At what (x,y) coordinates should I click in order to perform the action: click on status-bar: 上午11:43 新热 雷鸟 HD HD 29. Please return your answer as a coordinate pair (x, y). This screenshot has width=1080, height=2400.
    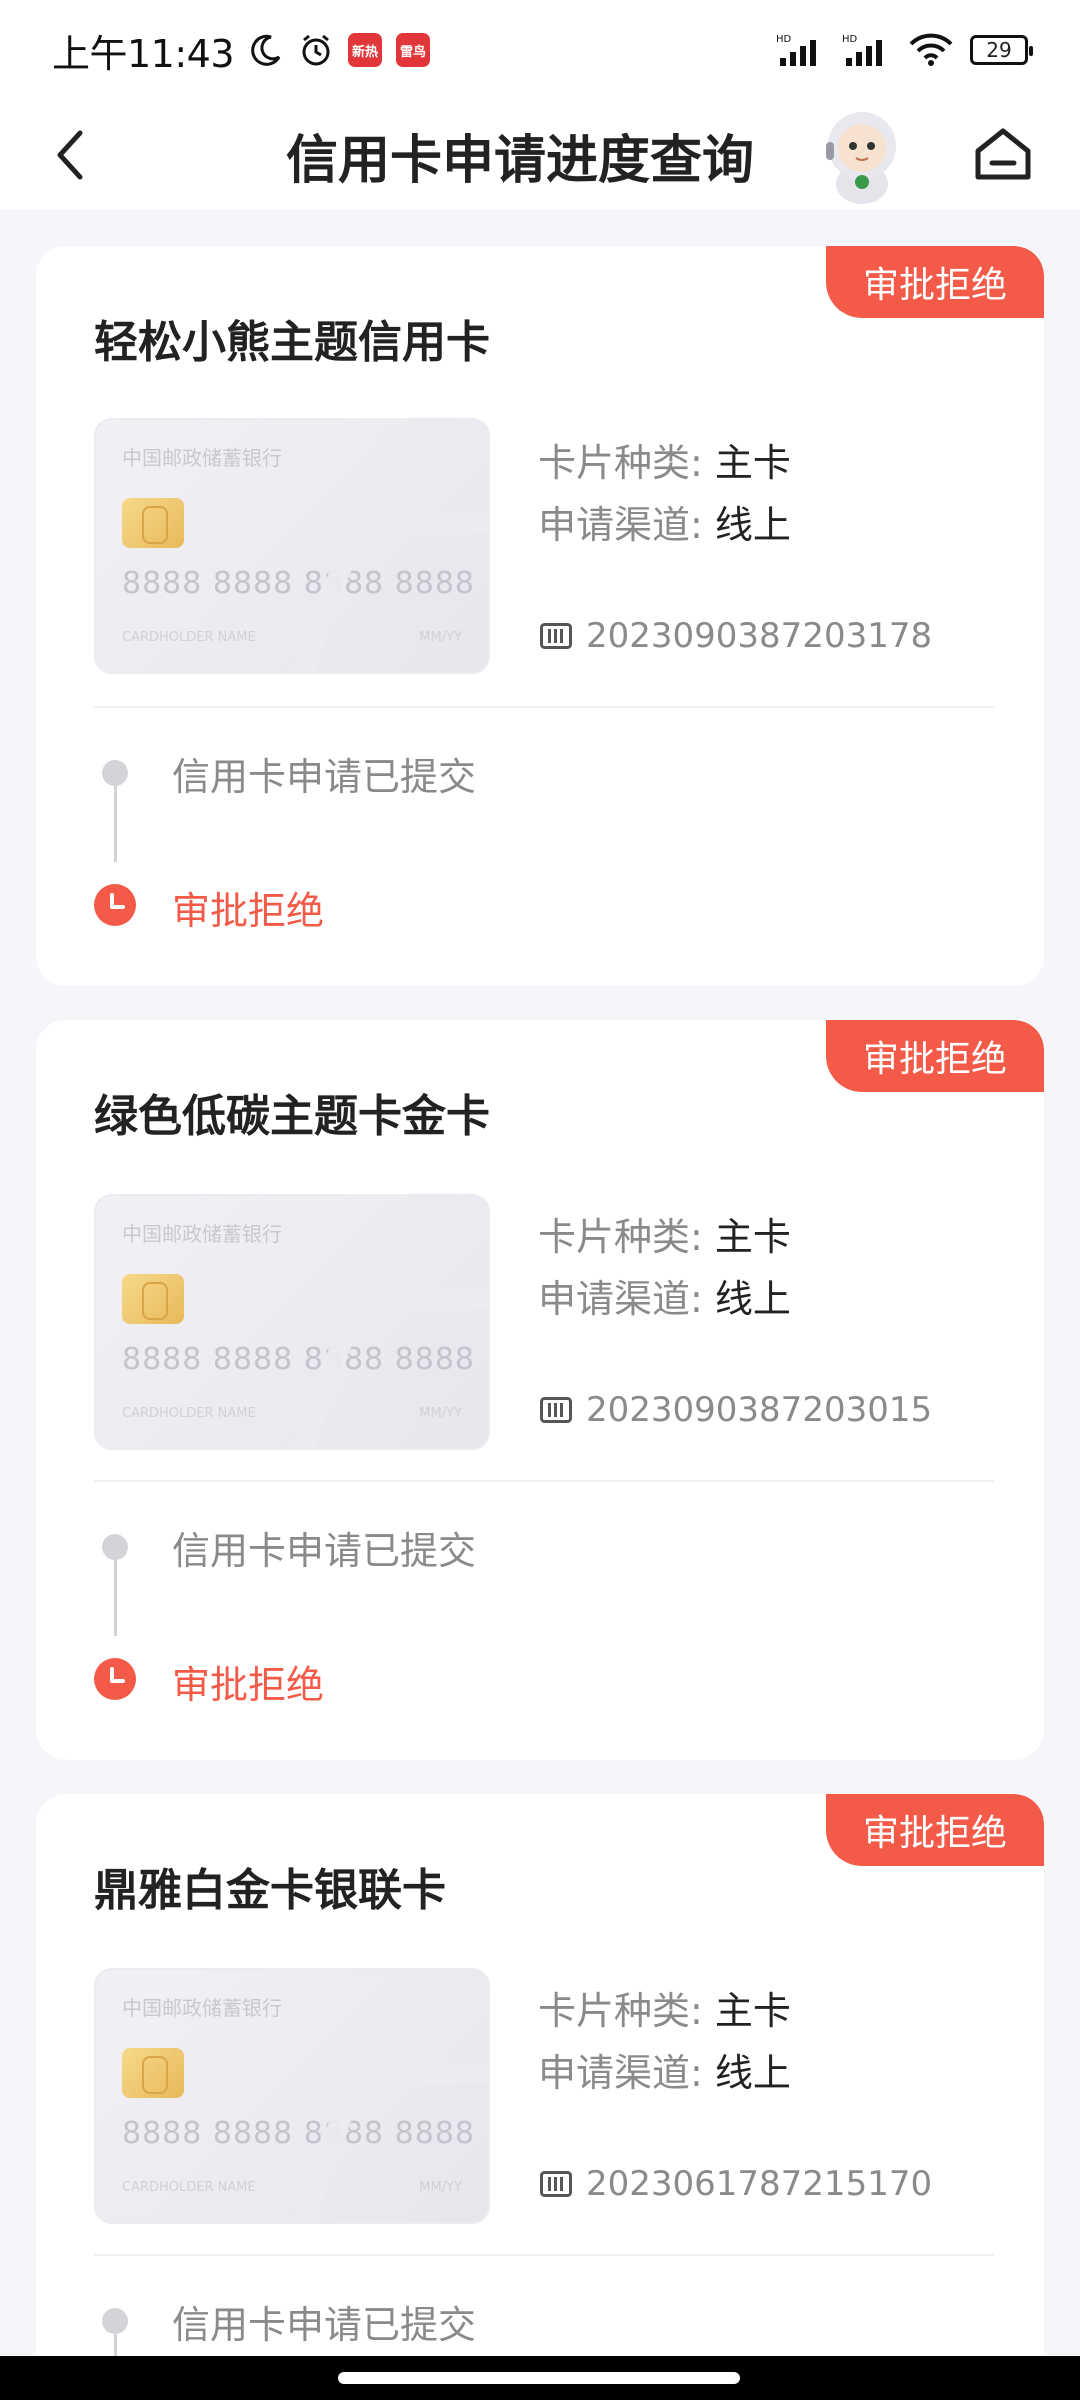
    Looking at the image, I should click on (540, 50).